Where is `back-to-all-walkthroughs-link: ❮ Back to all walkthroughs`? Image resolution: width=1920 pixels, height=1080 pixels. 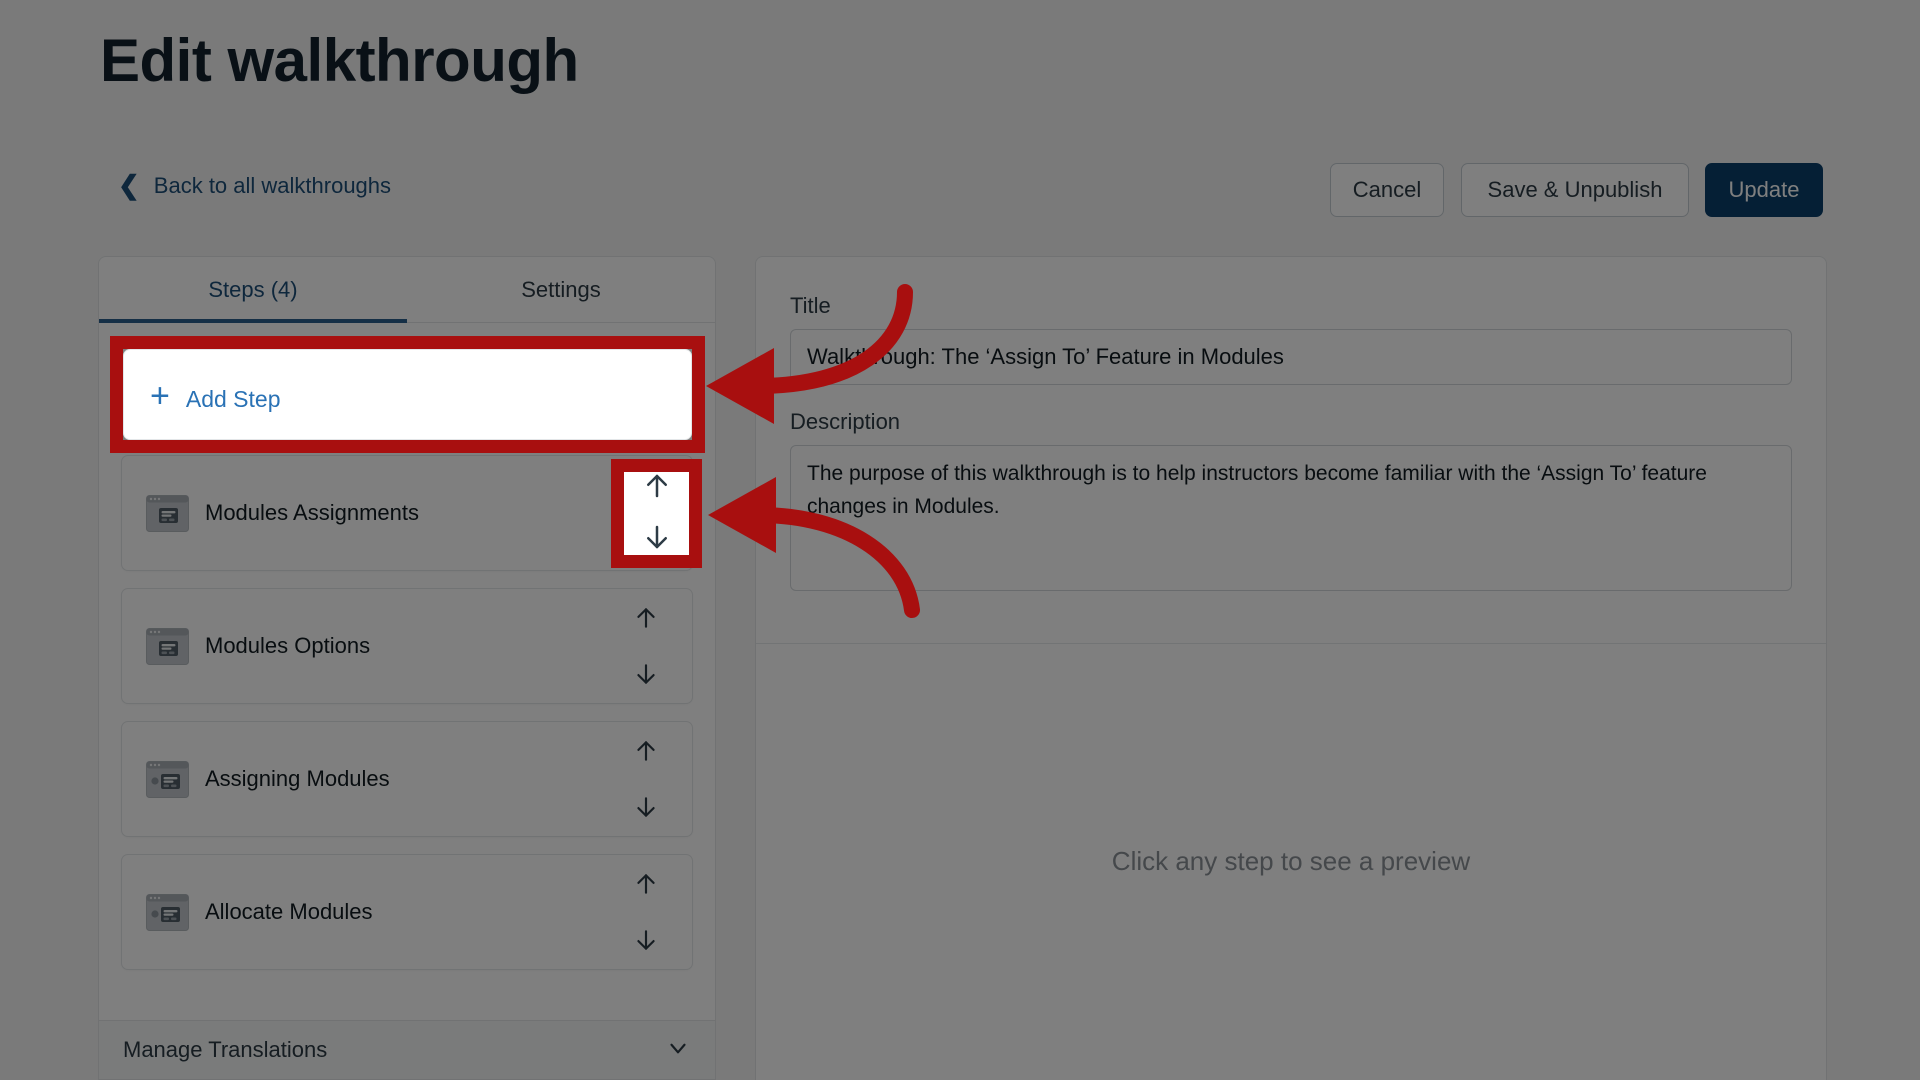
back-to-all-walkthroughs-link: ❮ Back to all walkthroughs is located at coordinates (255, 185).